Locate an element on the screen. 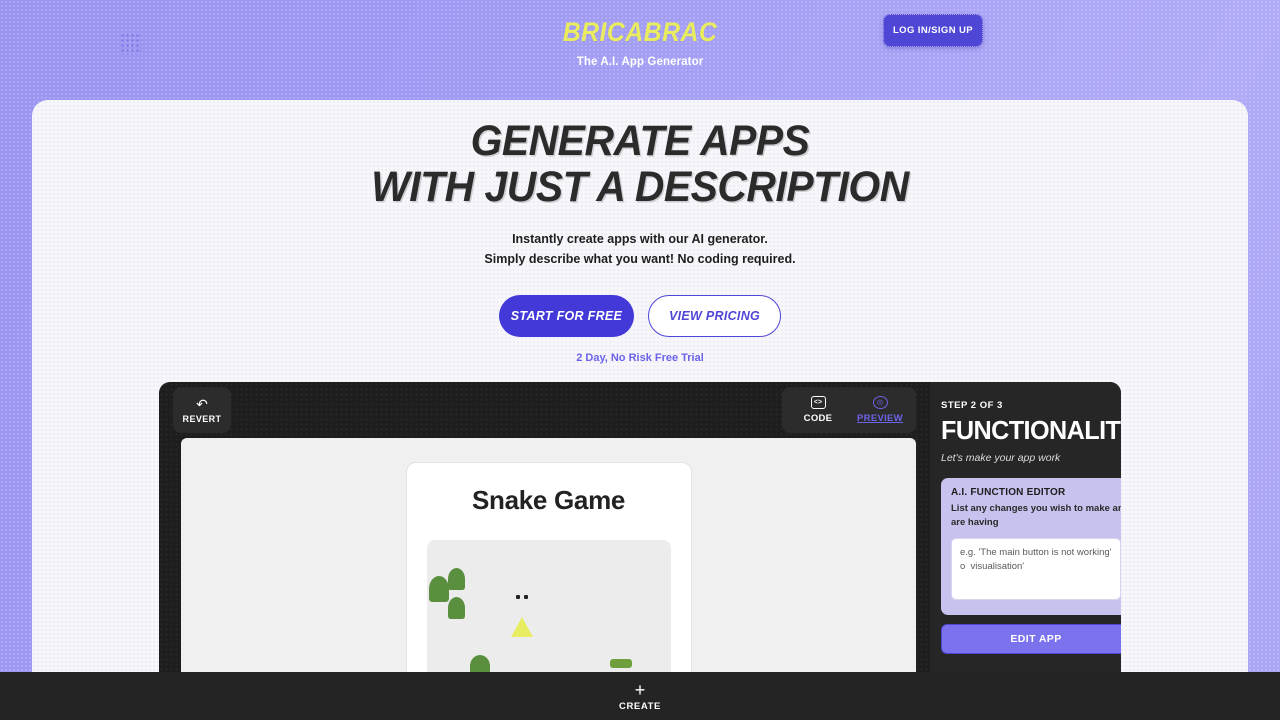 This screenshot has width=1280, height=720. brand: BRICABRAC The A.I. App Generator is located at coordinates (640, 42).